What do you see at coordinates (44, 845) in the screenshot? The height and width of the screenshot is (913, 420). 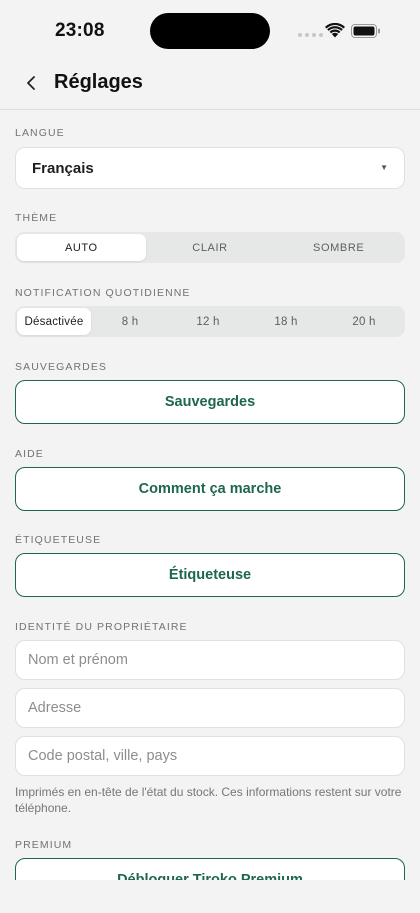 I see `section-label-premium: PREMIUM` at bounding box center [44, 845].